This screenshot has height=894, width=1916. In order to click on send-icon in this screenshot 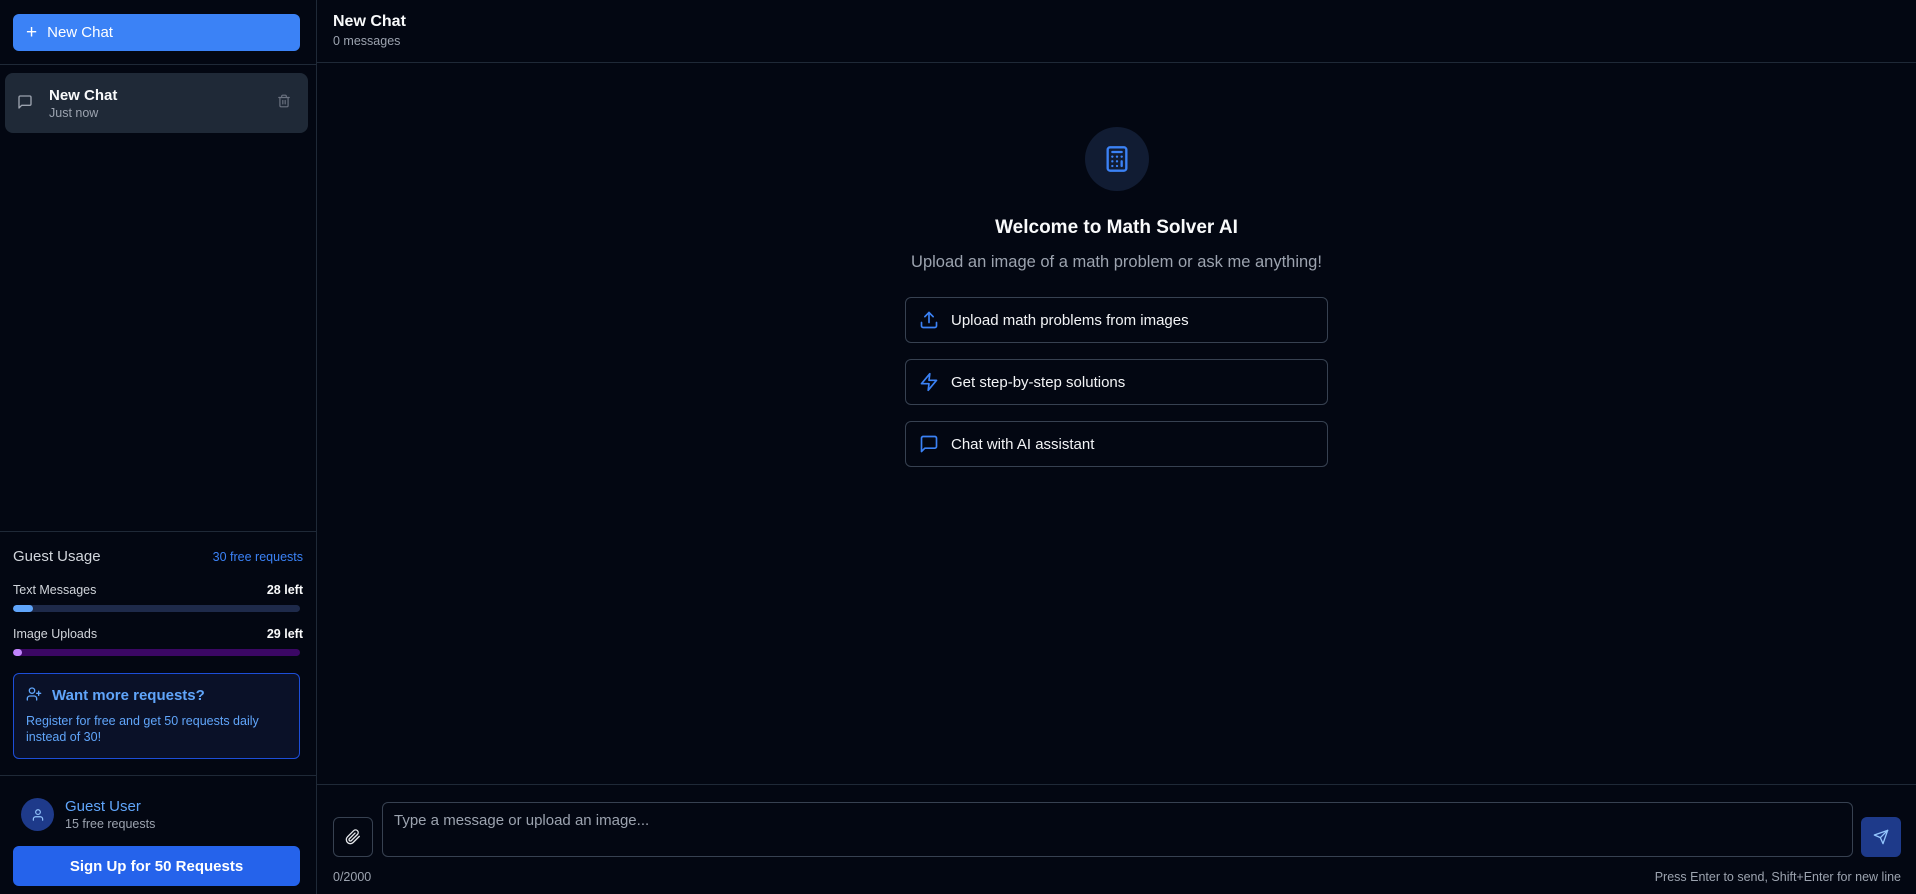, I will do `click(1881, 837)`.